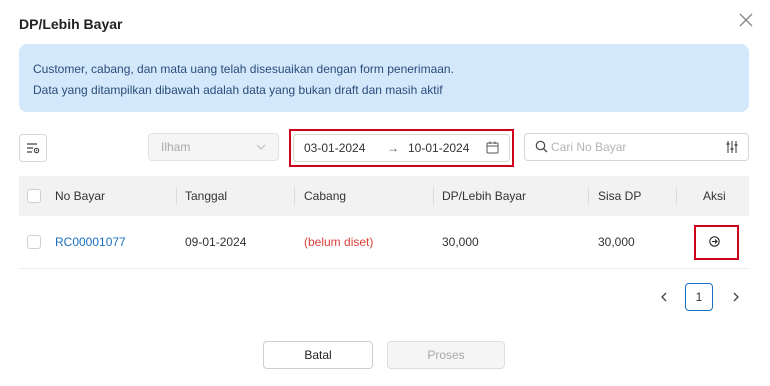 The height and width of the screenshot is (386, 770). I want to click on column-settings-button, so click(33, 148).